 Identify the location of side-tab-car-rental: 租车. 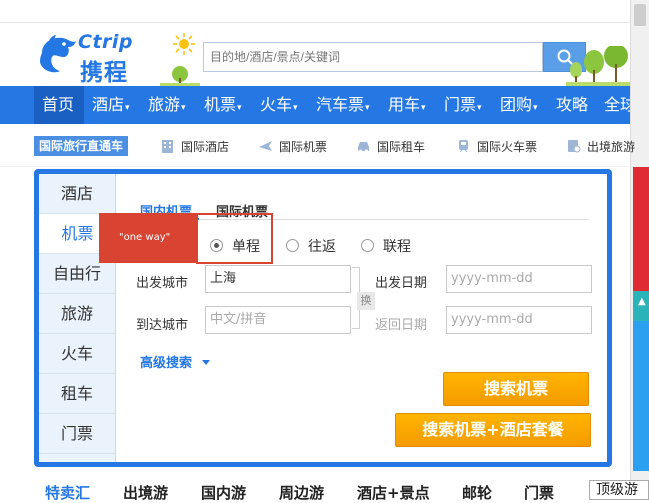
(77, 394).